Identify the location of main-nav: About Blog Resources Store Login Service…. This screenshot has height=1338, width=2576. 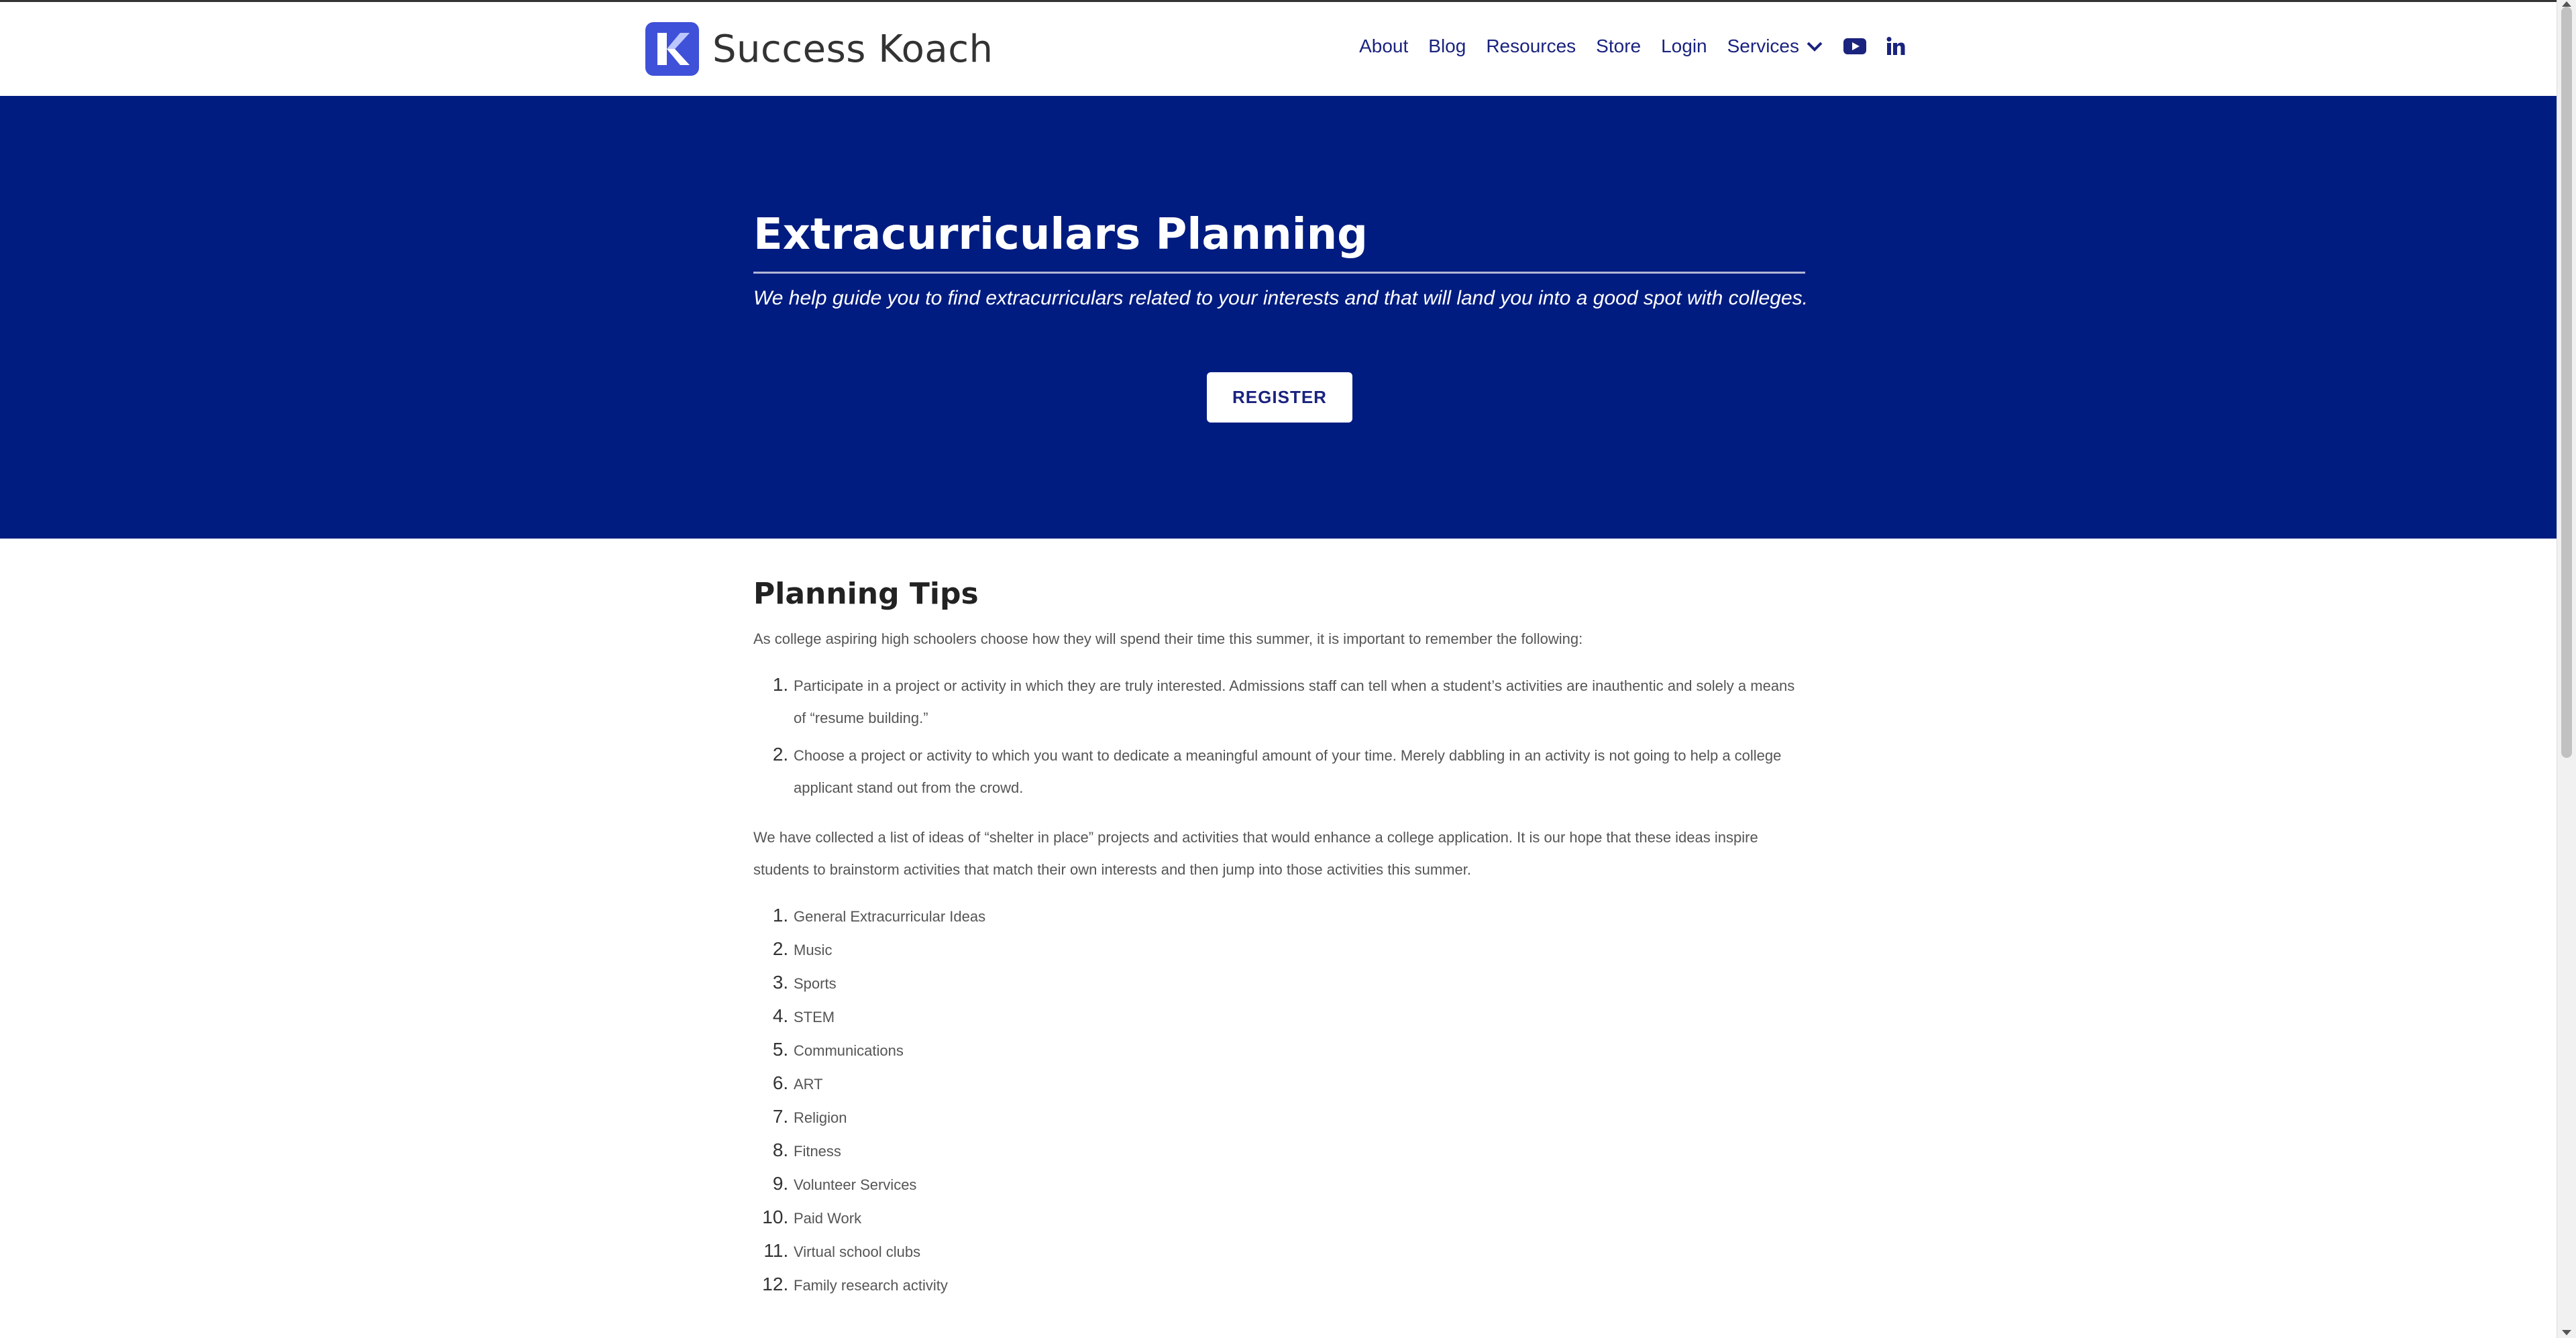
(1622, 46).